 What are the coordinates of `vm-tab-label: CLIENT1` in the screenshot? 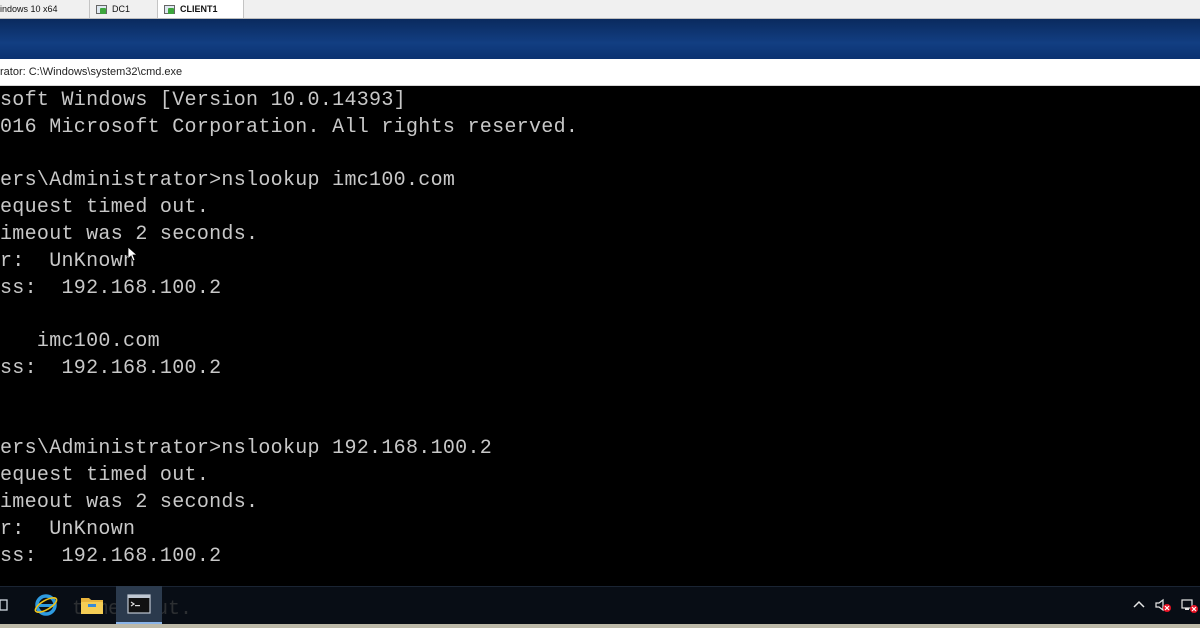 It's located at (199, 9).